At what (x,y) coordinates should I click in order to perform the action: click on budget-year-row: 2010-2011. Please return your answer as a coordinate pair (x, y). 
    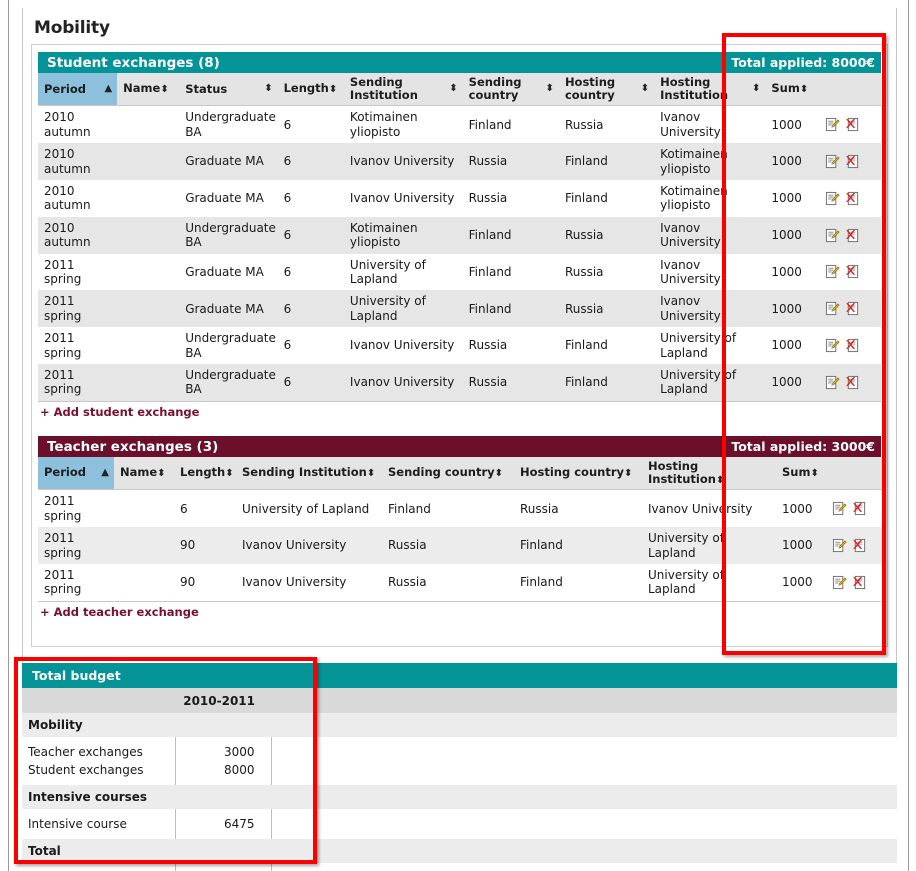
    Looking at the image, I should click on (460, 700).